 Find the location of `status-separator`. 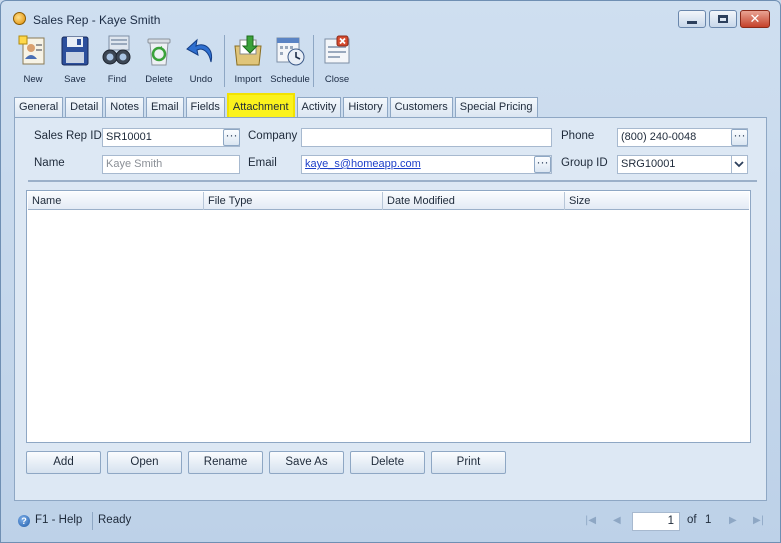

status-separator is located at coordinates (92, 521).